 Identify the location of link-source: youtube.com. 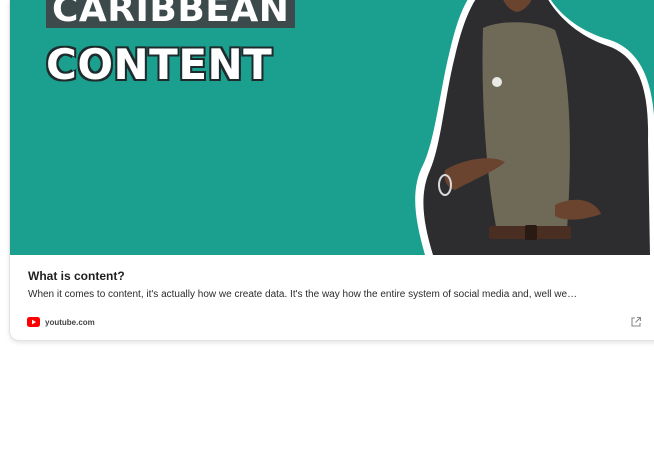
(61, 322).